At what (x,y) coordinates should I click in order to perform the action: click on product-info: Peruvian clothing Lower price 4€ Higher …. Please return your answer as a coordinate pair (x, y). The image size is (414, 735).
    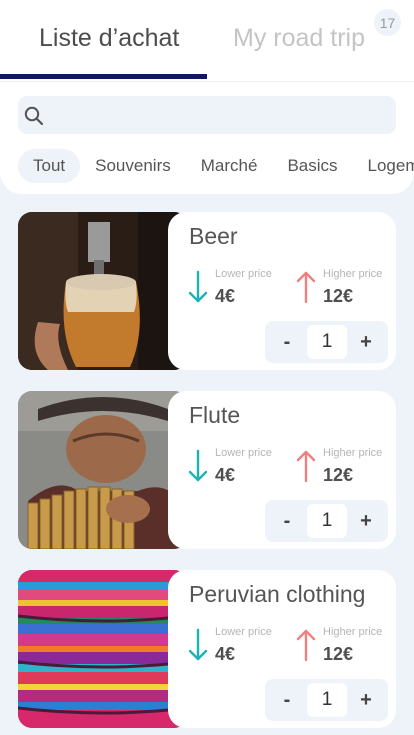
    Looking at the image, I should click on (282, 649).